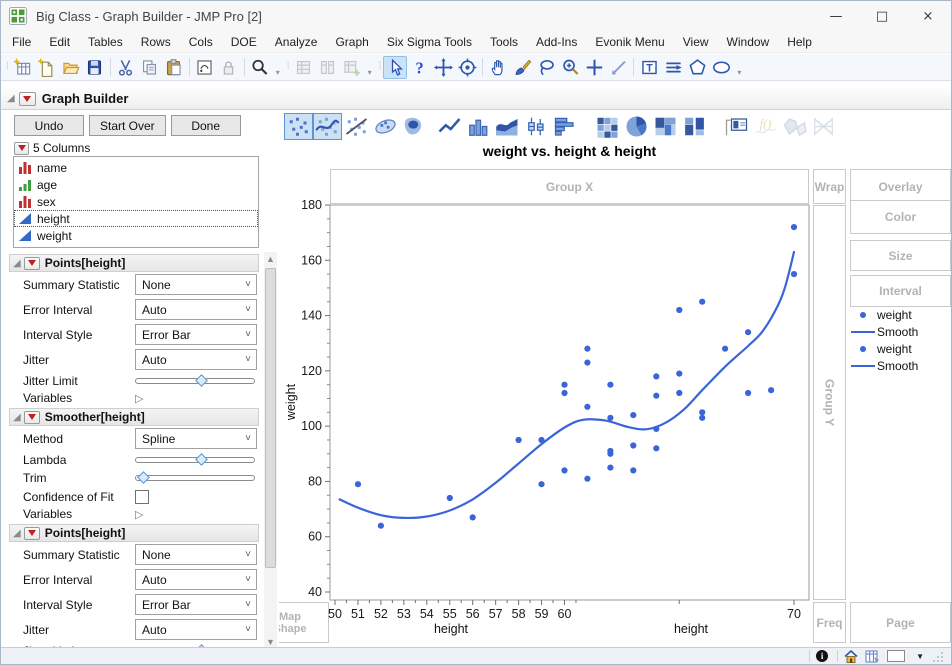 This screenshot has height=665, width=952. Describe the element at coordinates (522, 67) in the screenshot. I see `brush-tool-icon` at that location.